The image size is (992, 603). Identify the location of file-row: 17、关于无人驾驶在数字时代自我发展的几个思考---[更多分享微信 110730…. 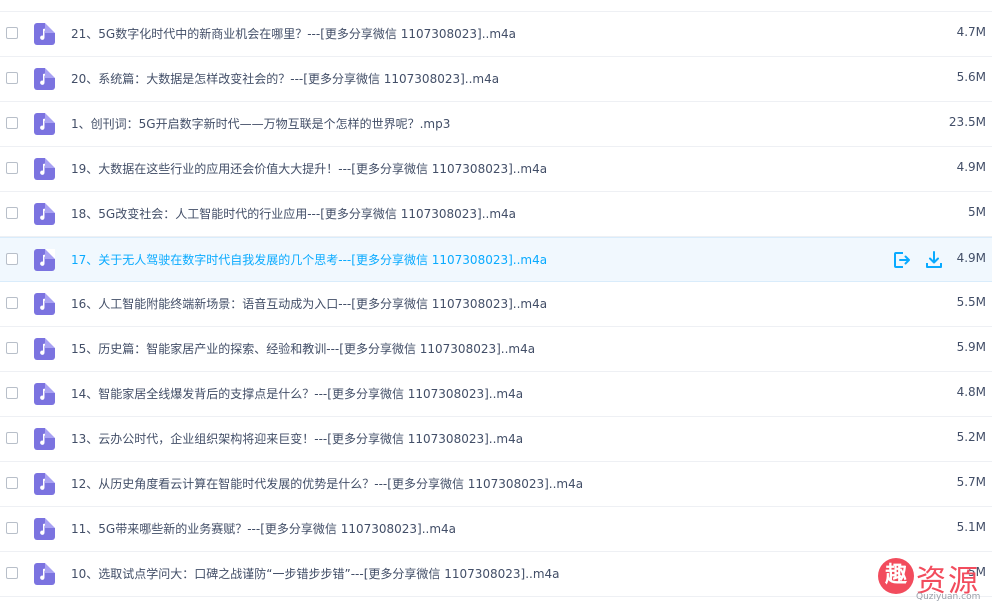
(496, 259).